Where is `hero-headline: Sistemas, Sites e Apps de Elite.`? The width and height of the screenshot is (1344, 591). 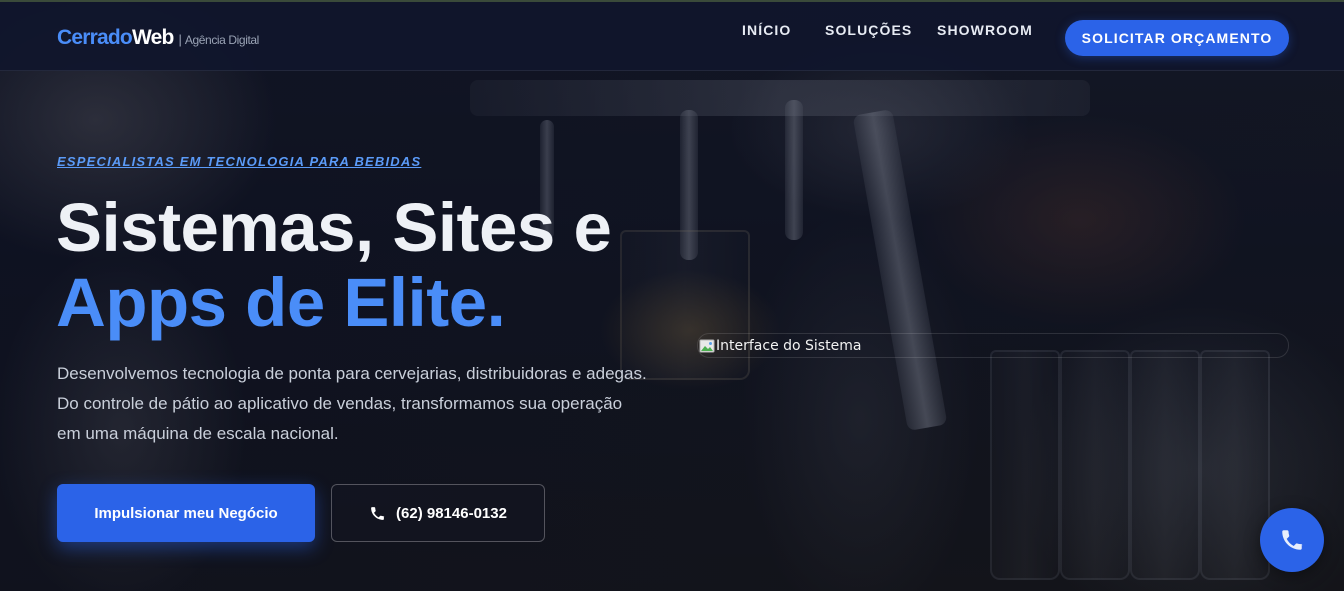 hero-headline: Sistemas, Sites e Apps de Elite. is located at coordinates (334, 265).